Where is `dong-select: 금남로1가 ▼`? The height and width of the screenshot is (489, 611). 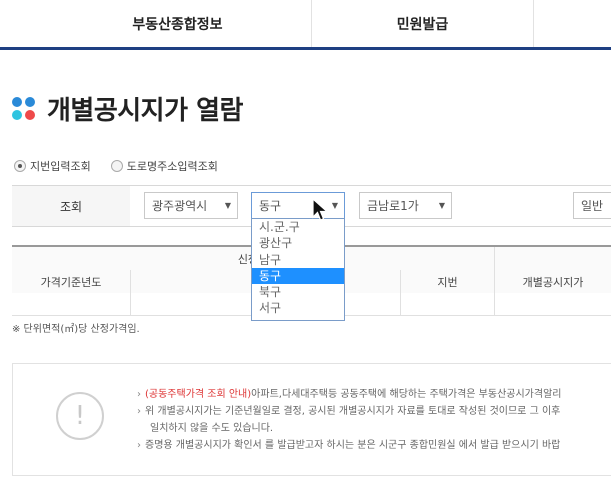 dong-select: 금남로1가 ▼ is located at coordinates (405, 205).